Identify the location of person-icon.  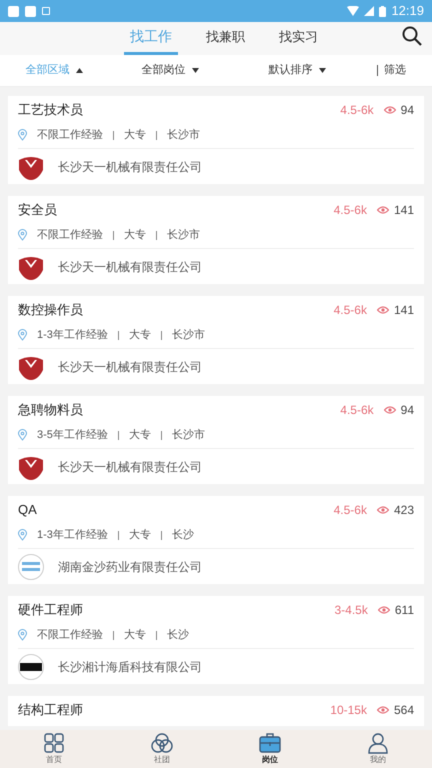
(378, 743).